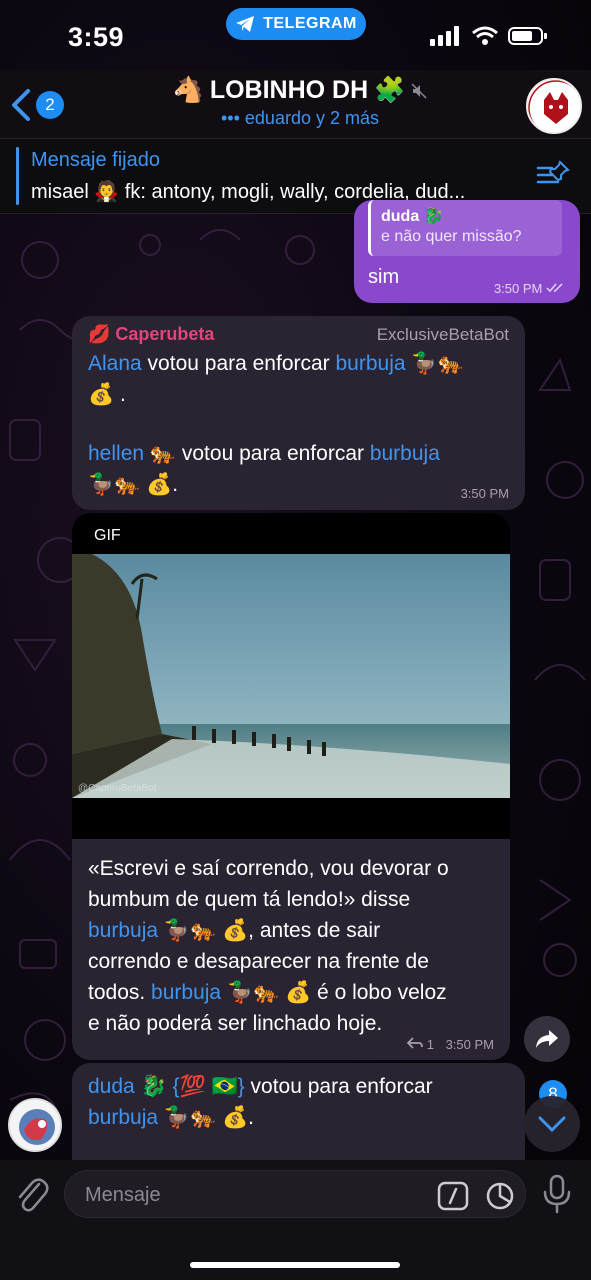  What do you see at coordinates (117, 788) in the screenshot?
I see `gif-watermark: @CaperuBetaBot` at bounding box center [117, 788].